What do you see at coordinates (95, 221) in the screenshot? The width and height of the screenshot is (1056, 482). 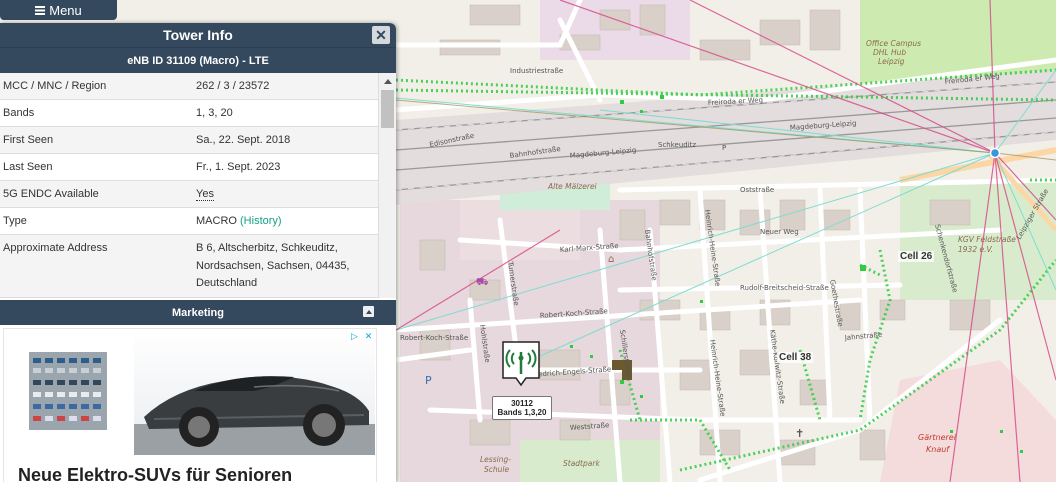 I see `row-key: Type` at bounding box center [95, 221].